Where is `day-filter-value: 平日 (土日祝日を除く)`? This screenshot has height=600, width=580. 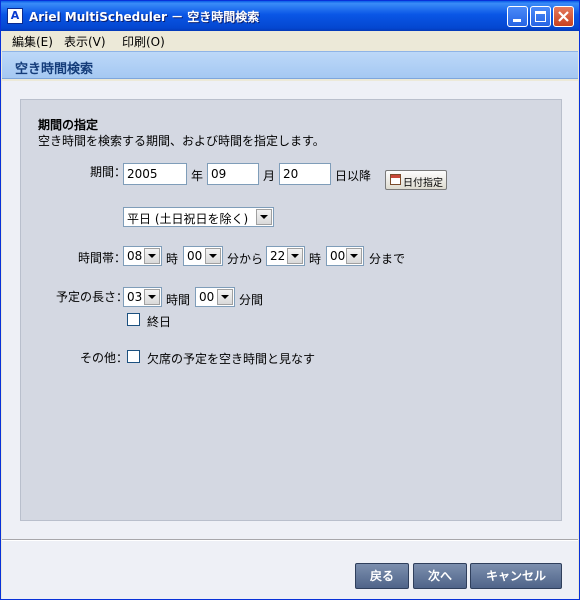 day-filter-value: 平日 (土日祝日を除く) is located at coordinates (188, 219).